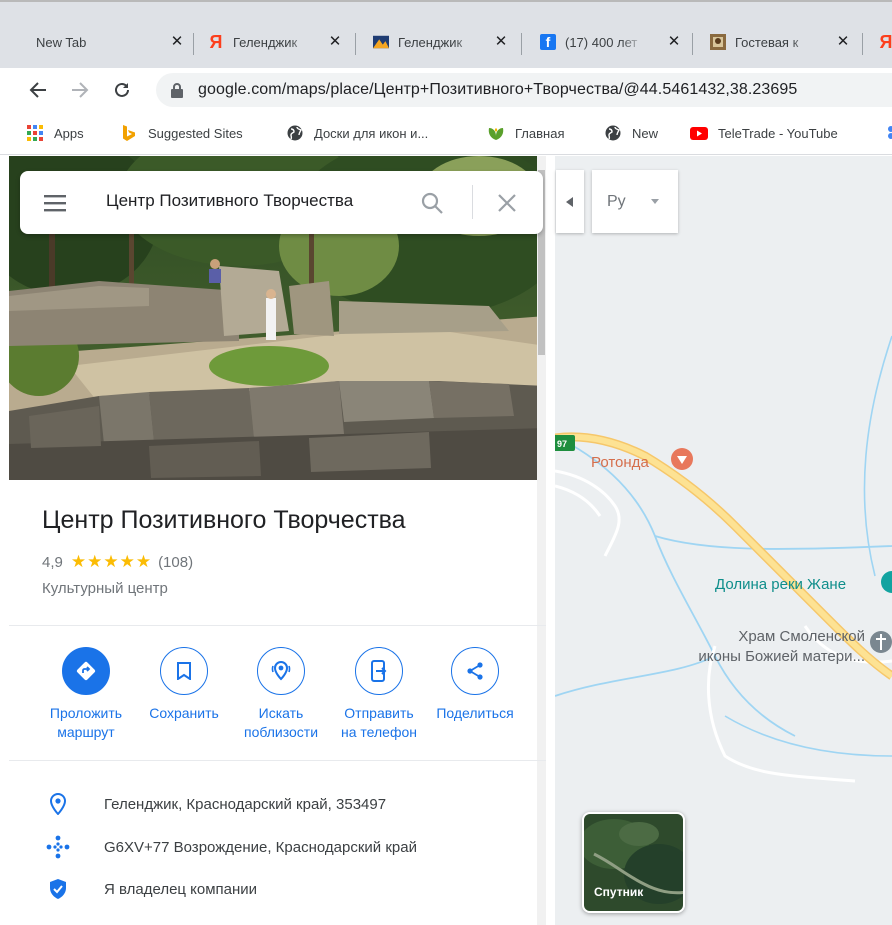  Describe the element at coordinates (195, 133) in the screenshot. I see `bookmark-label: Suggested Sites` at that location.